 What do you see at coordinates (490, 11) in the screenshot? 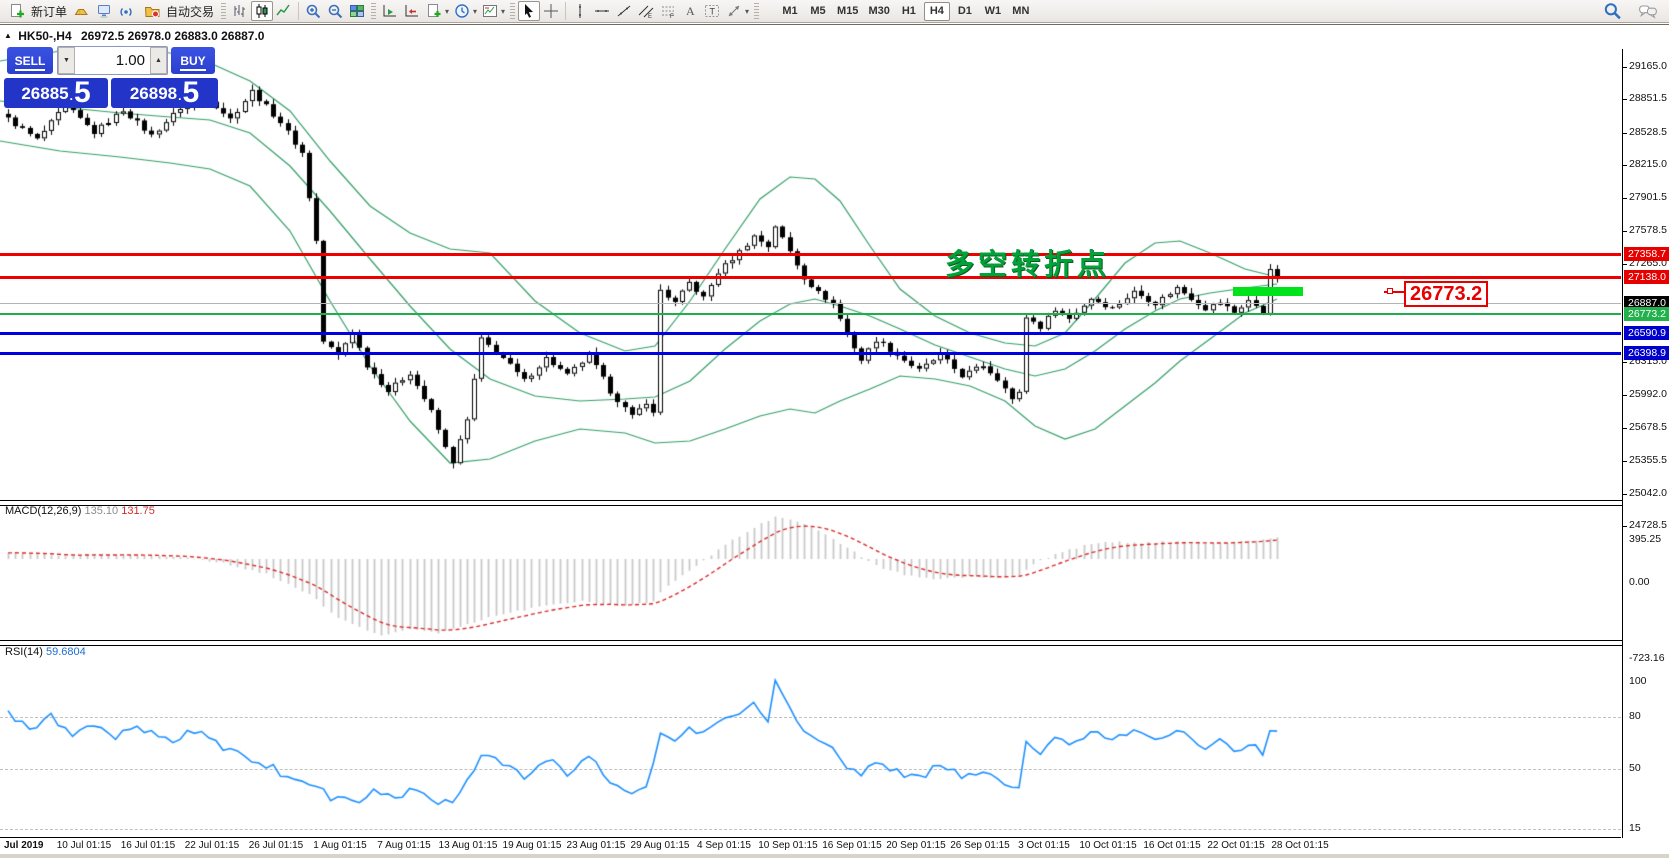
I see `templates-button` at bounding box center [490, 11].